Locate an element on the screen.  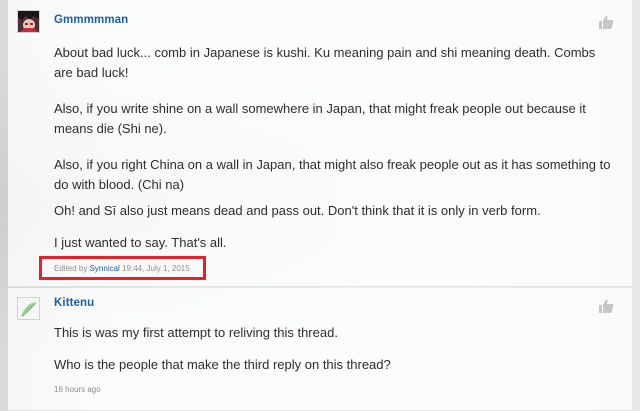
comment-paragraph: I just wanted to say. That's all. is located at coordinates (140, 242).